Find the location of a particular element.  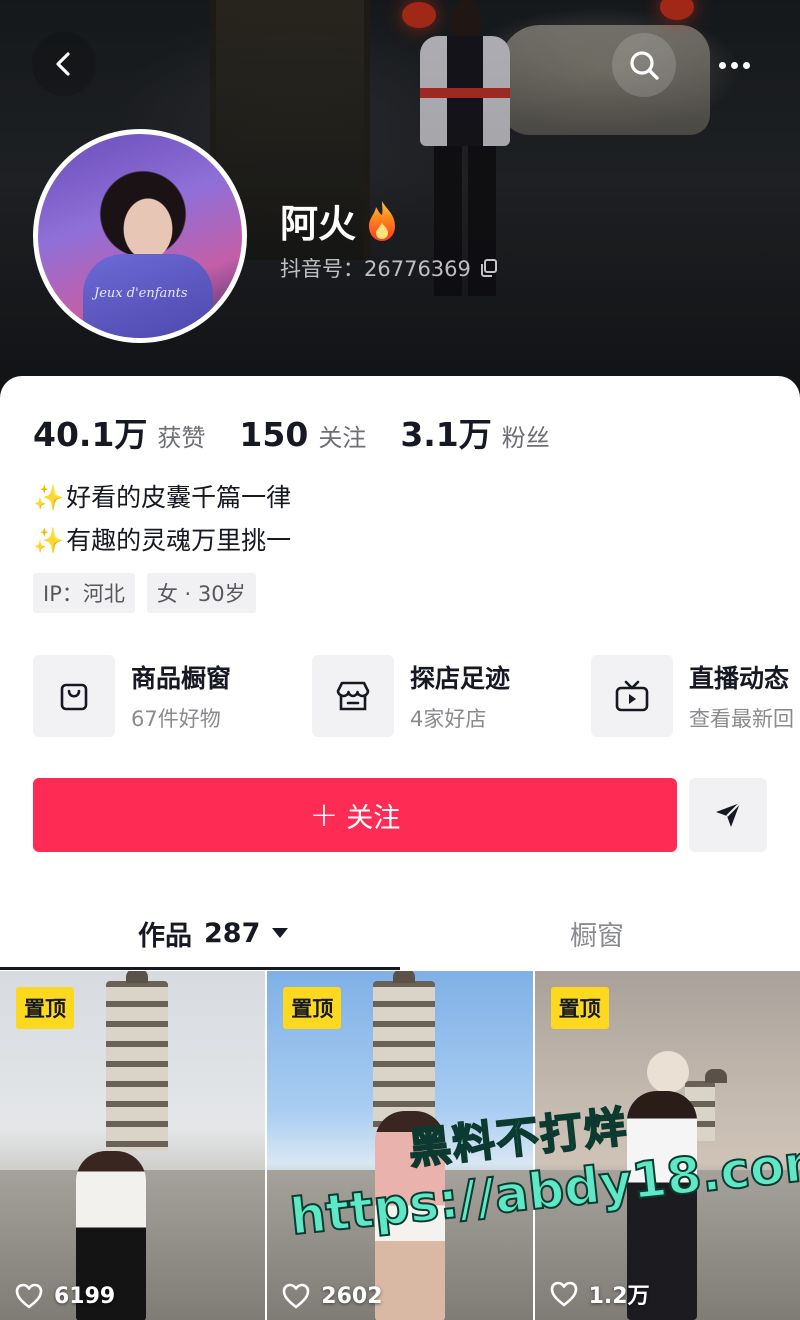

video-likes: 2602 is located at coordinates (332, 1296).